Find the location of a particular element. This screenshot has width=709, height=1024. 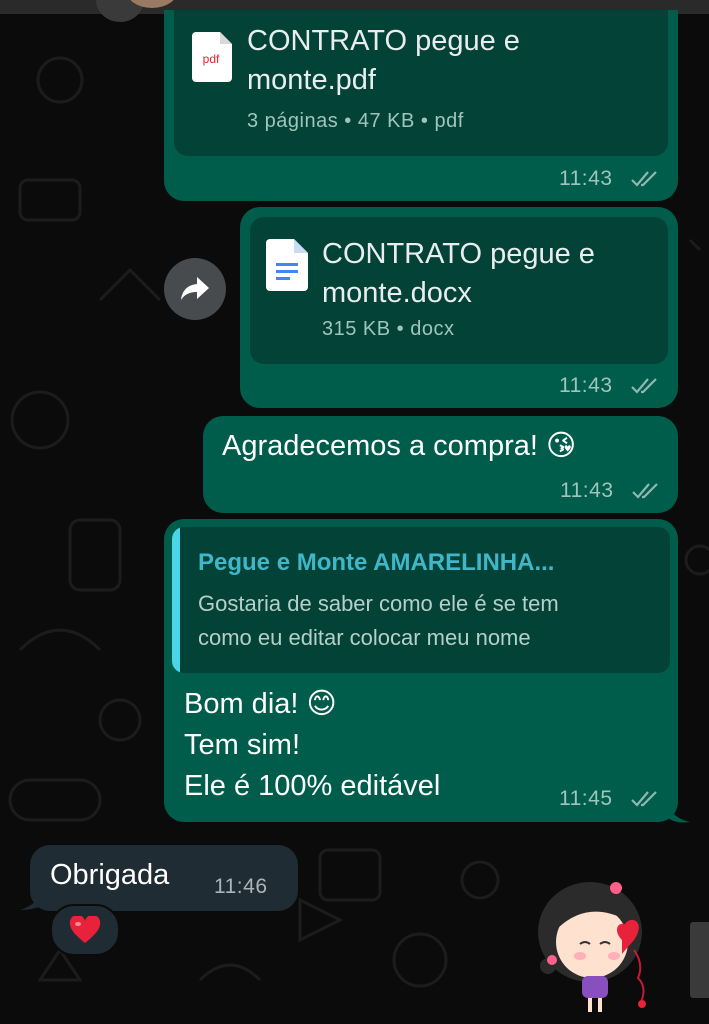

message-text: Agradecemos a compra! 😘 is located at coordinates (399, 446).